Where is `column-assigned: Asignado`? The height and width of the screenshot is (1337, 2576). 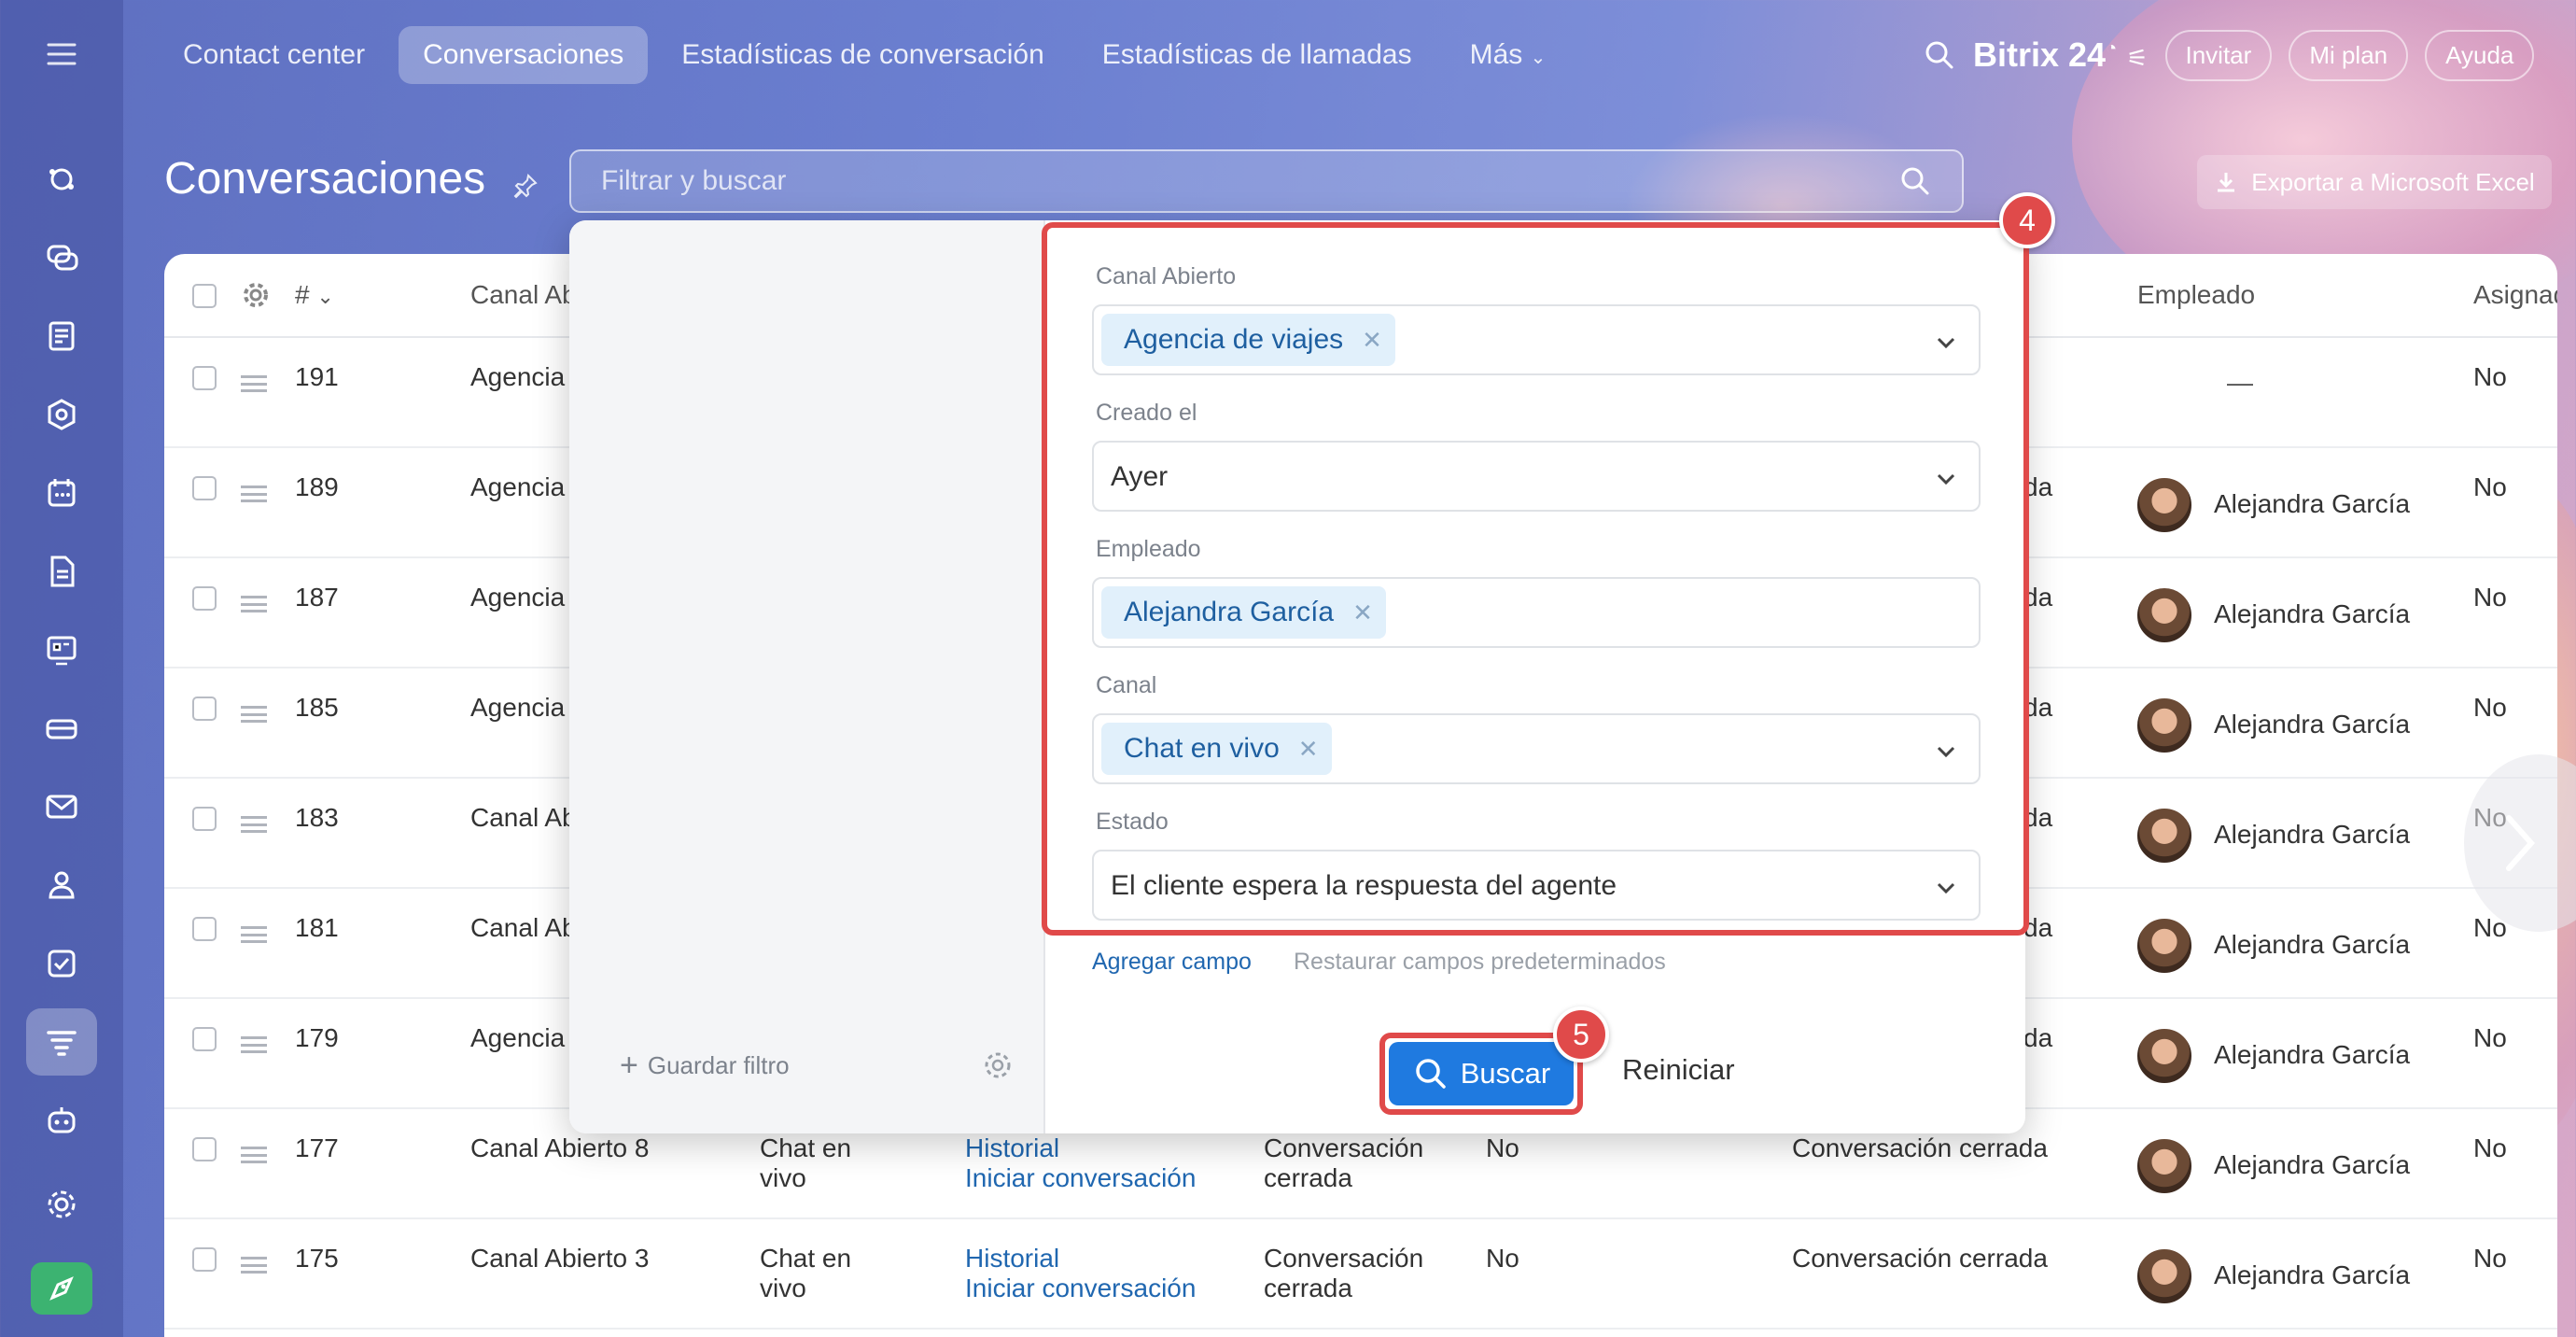 column-assigned: Asignado is located at coordinates (2515, 295).